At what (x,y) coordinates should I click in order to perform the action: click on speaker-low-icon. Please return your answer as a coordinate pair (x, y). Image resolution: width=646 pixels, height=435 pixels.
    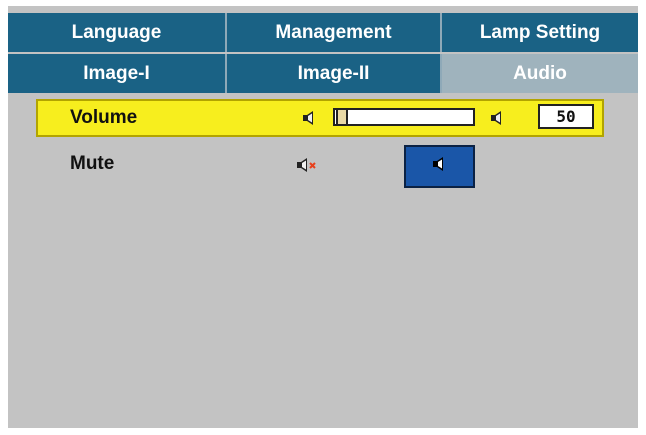
    Looking at the image, I should click on (310, 118).